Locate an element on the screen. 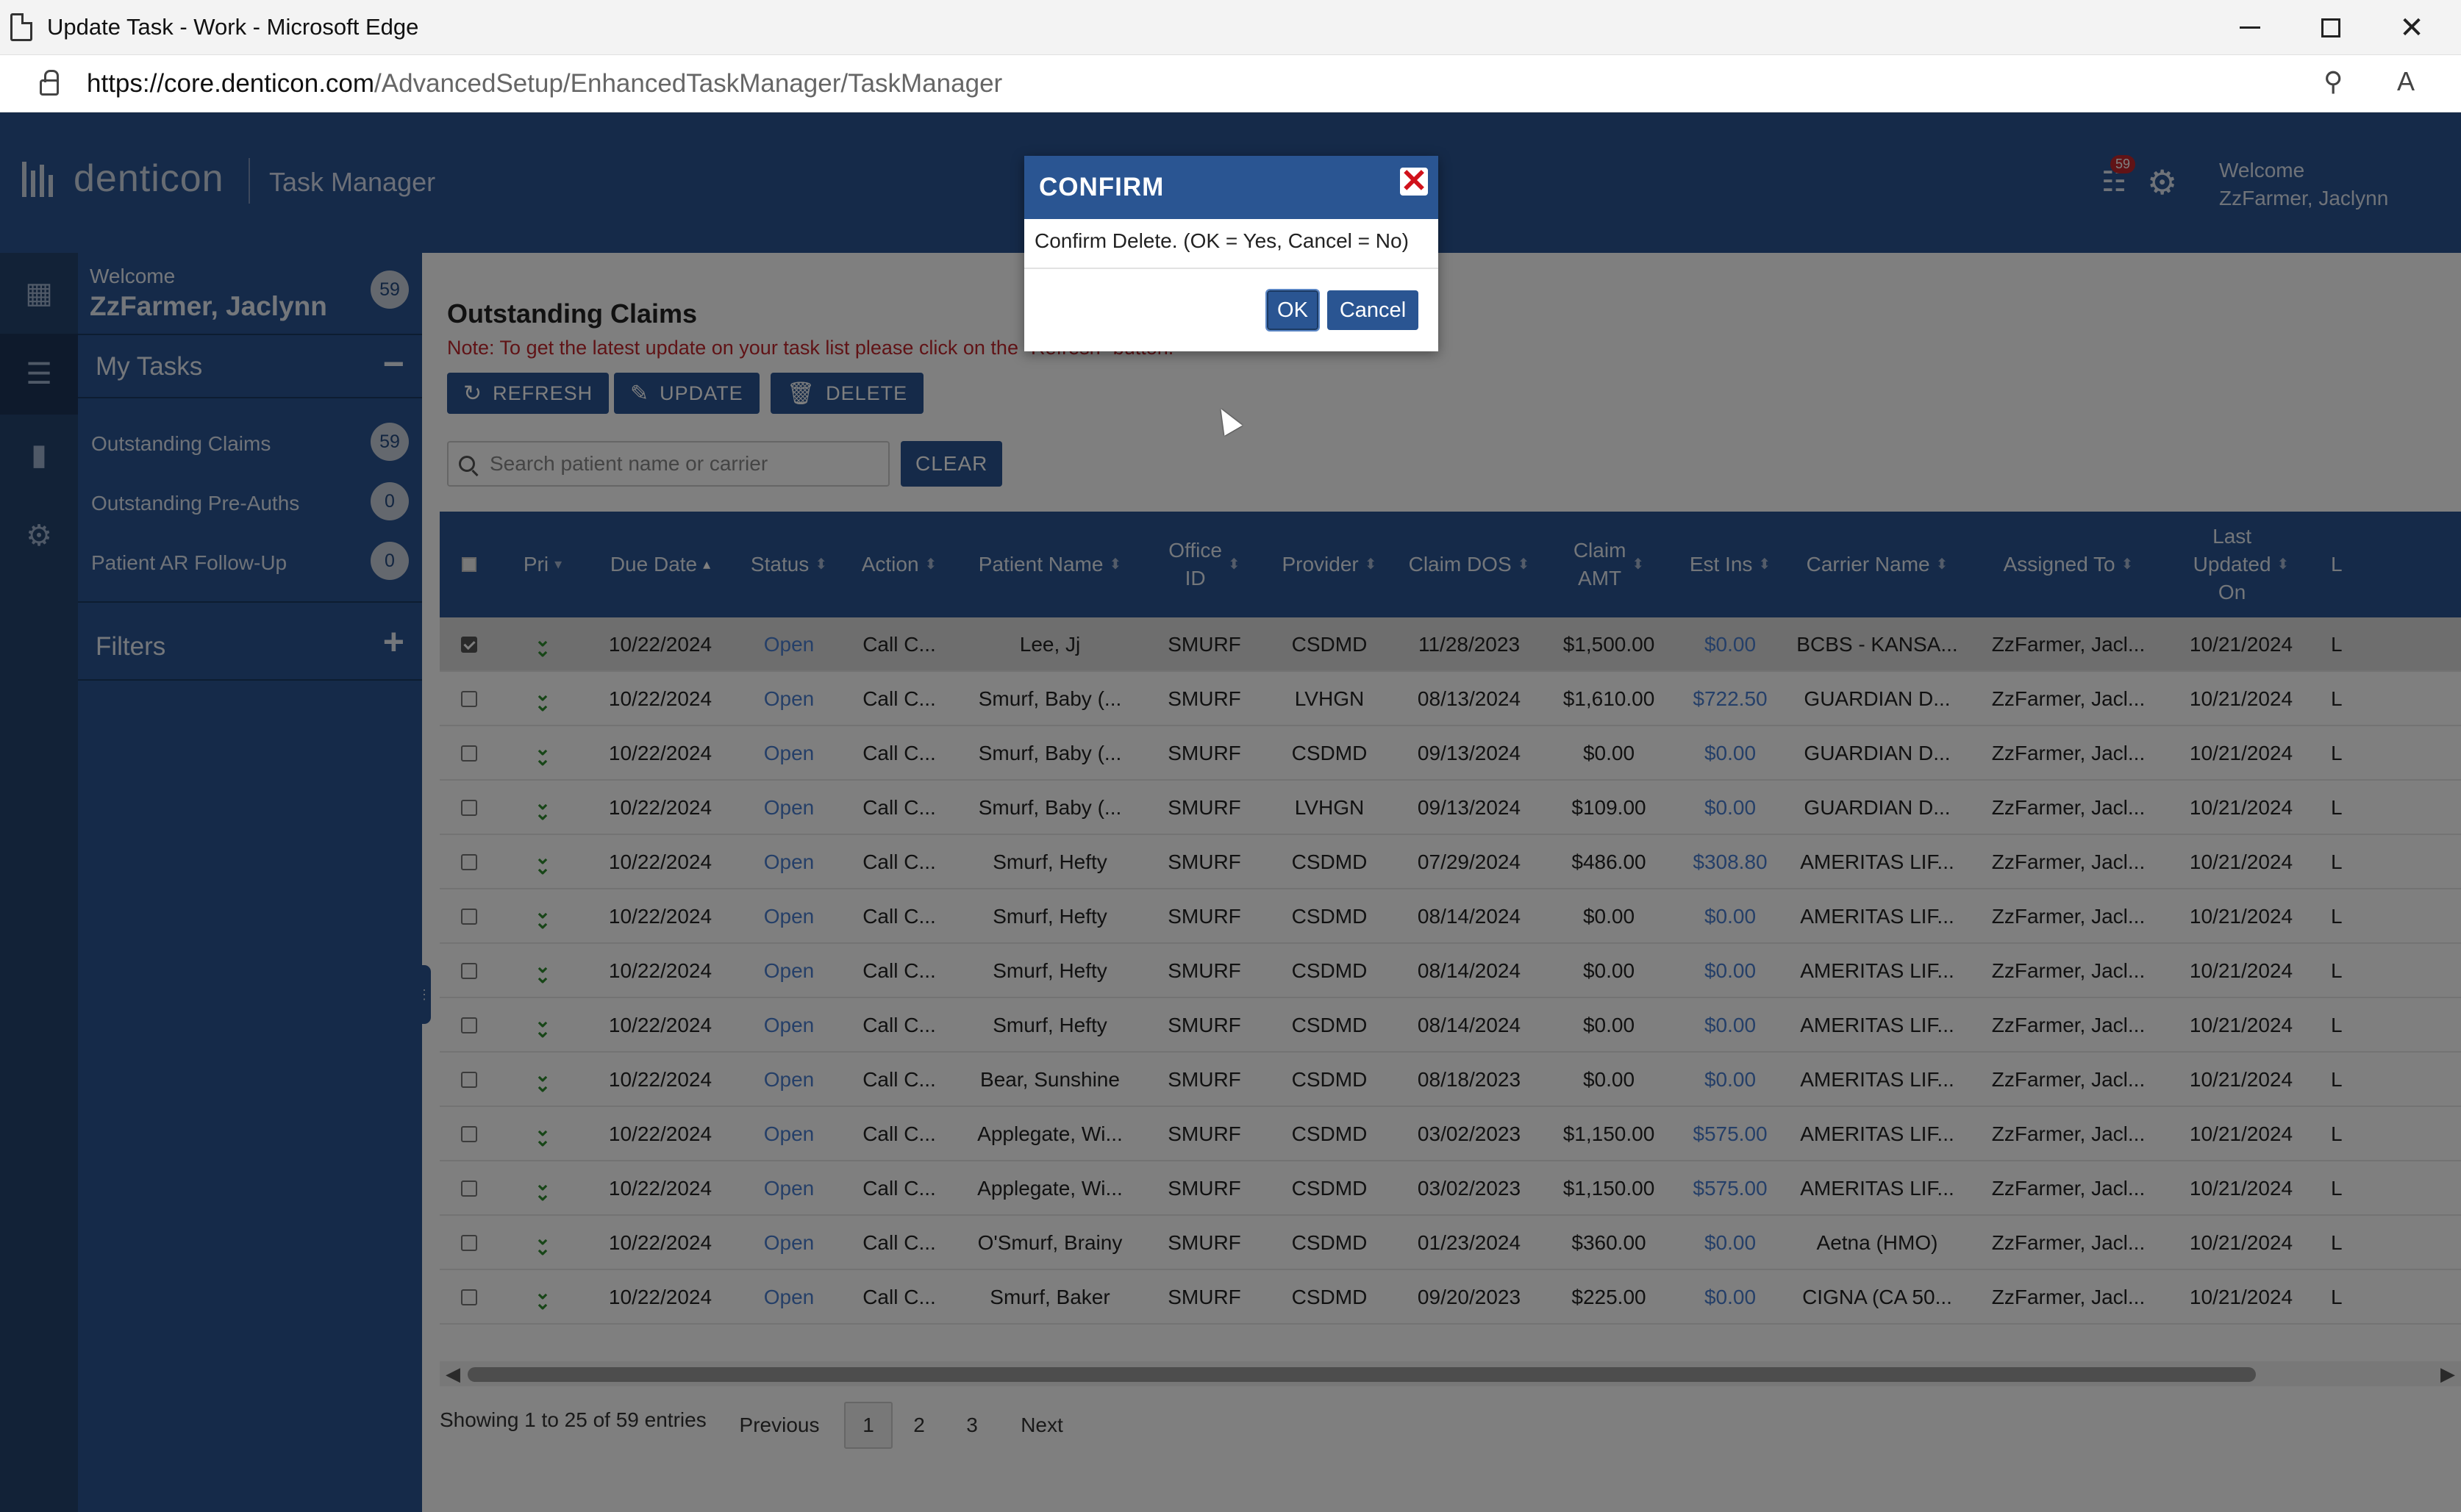 The width and height of the screenshot is (2461, 1512). minimize-button is located at coordinates (2250, 27).